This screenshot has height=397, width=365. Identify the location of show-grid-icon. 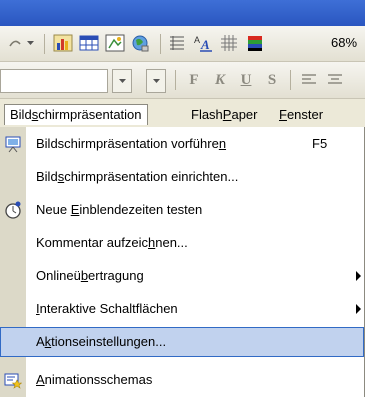
(229, 43).